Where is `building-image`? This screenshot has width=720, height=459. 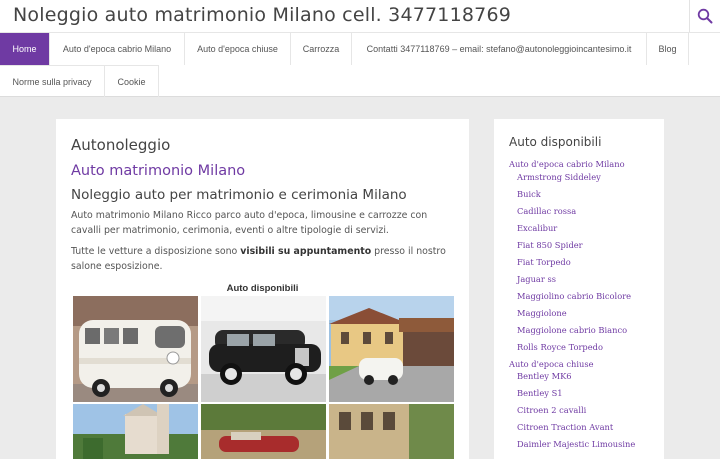 building-image is located at coordinates (391, 431).